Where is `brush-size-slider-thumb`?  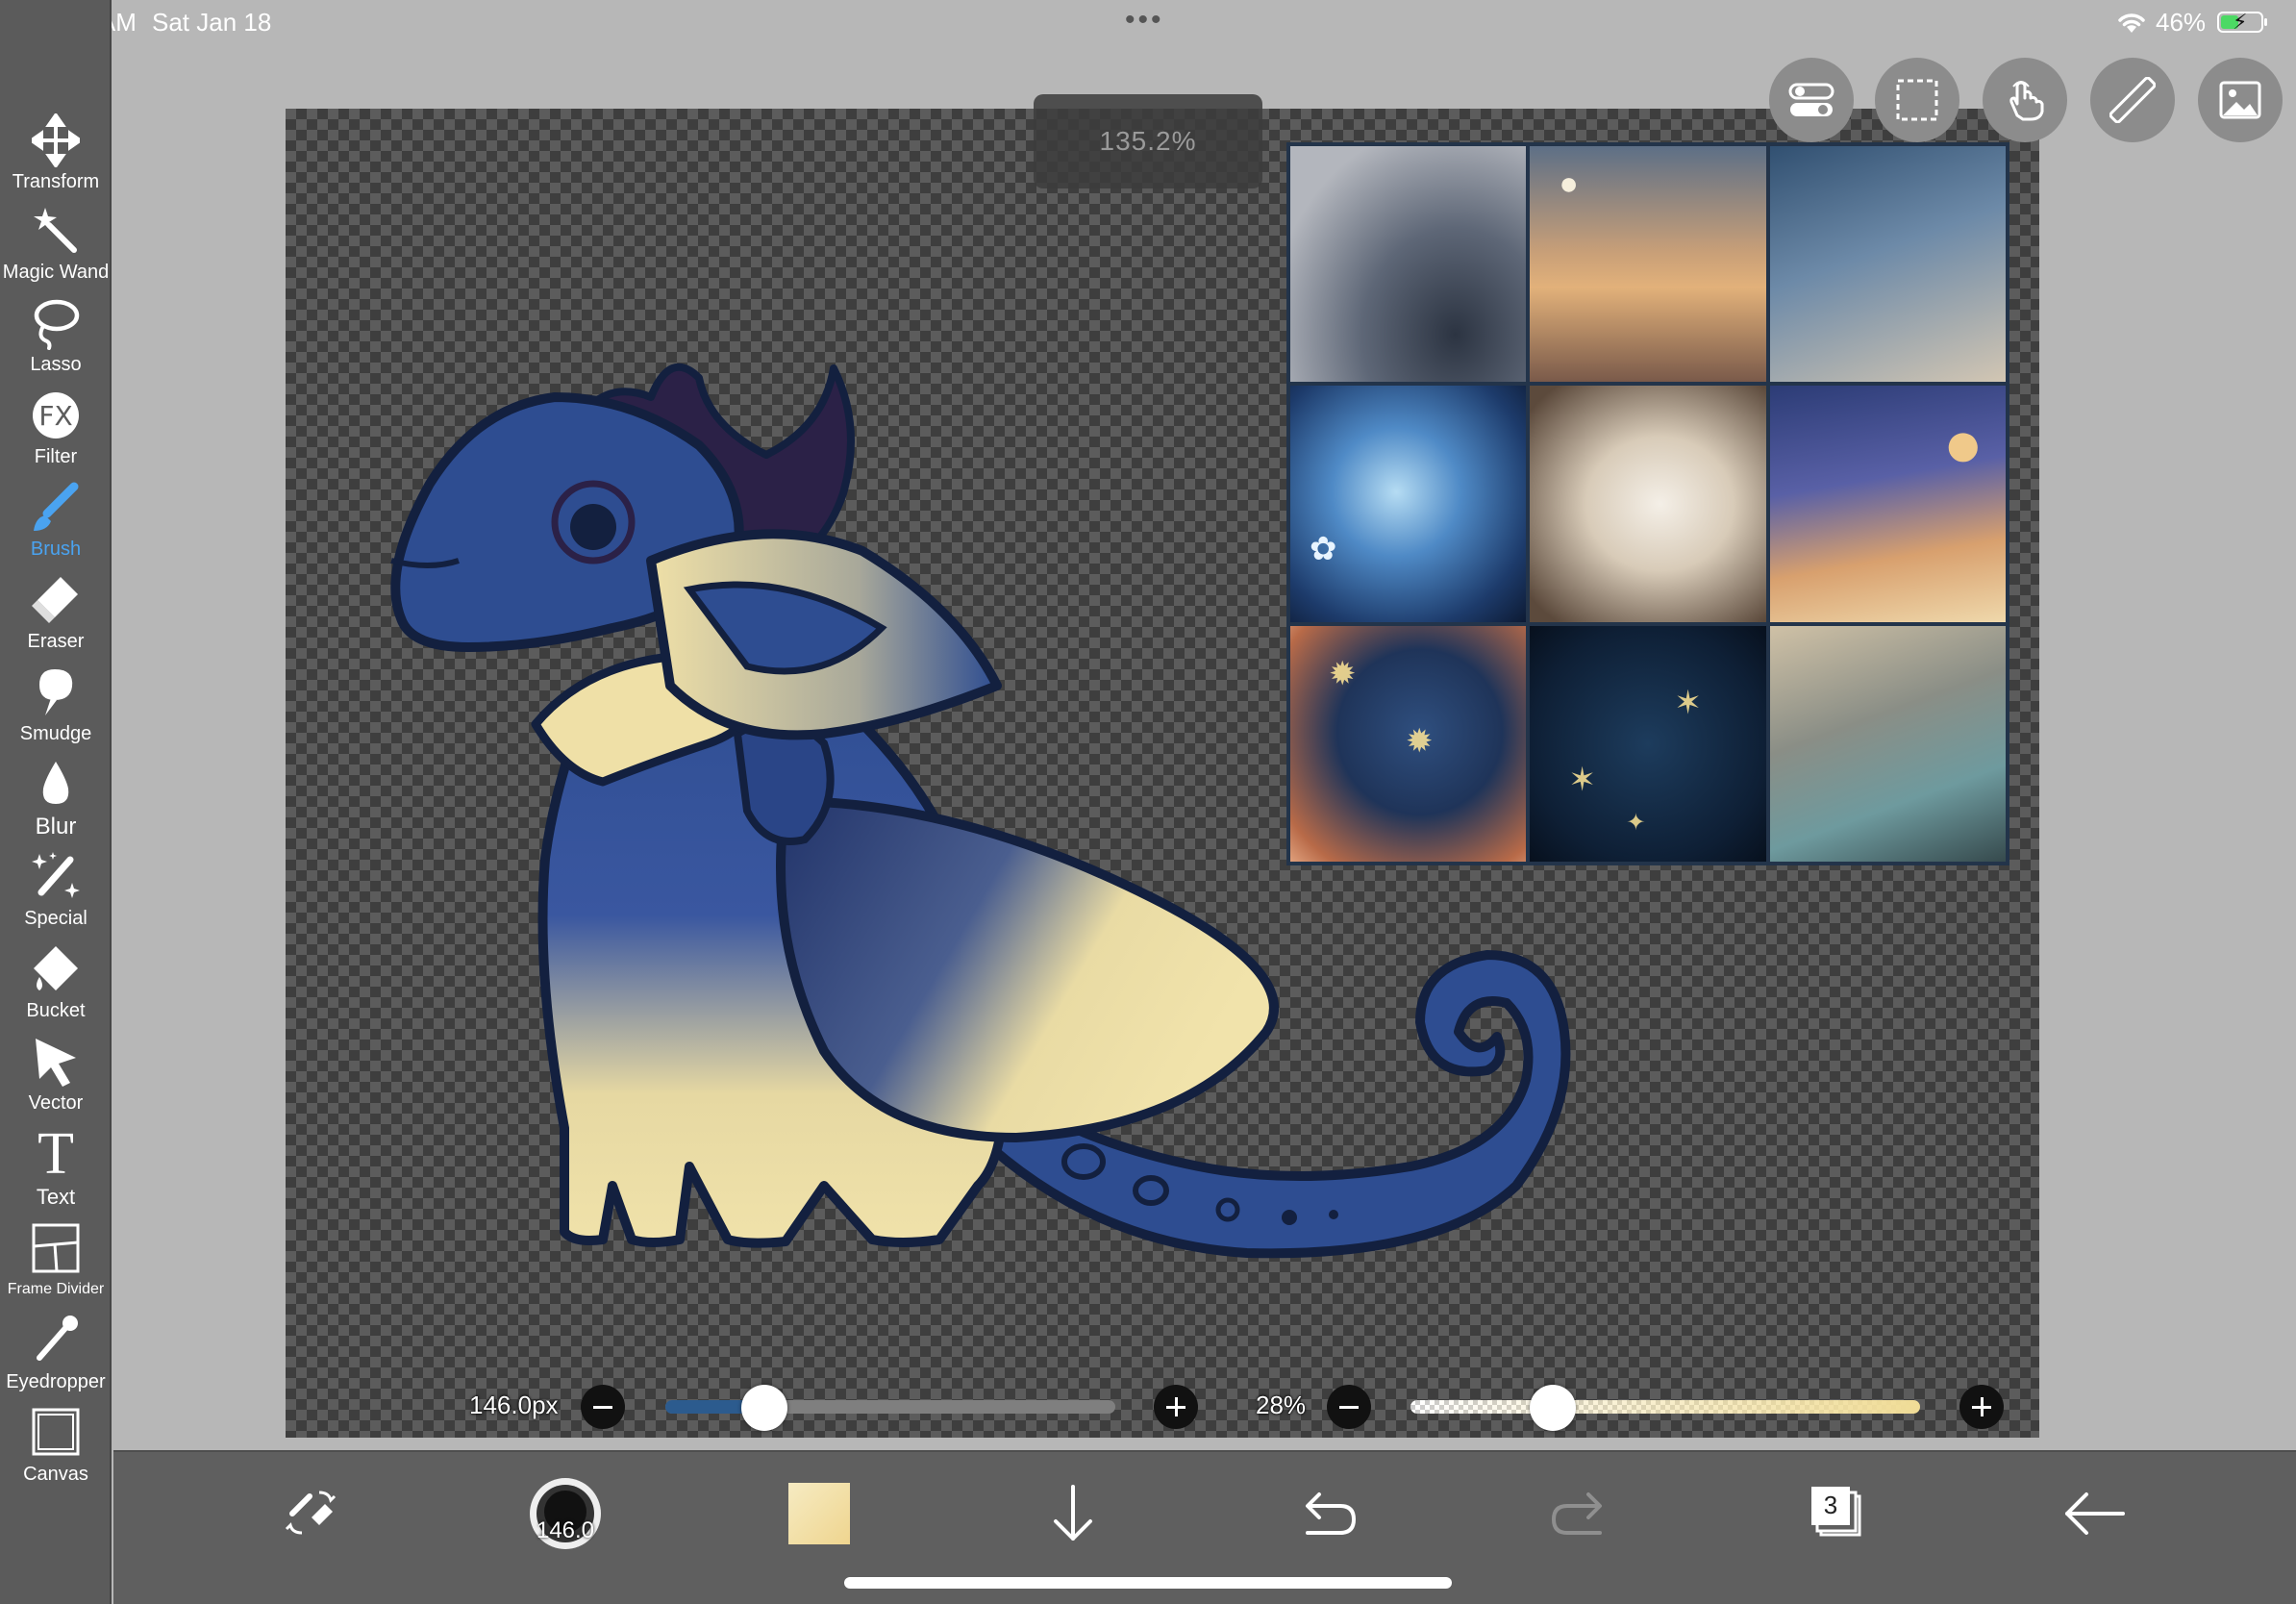 brush-size-slider-thumb is located at coordinates (763, 1408).